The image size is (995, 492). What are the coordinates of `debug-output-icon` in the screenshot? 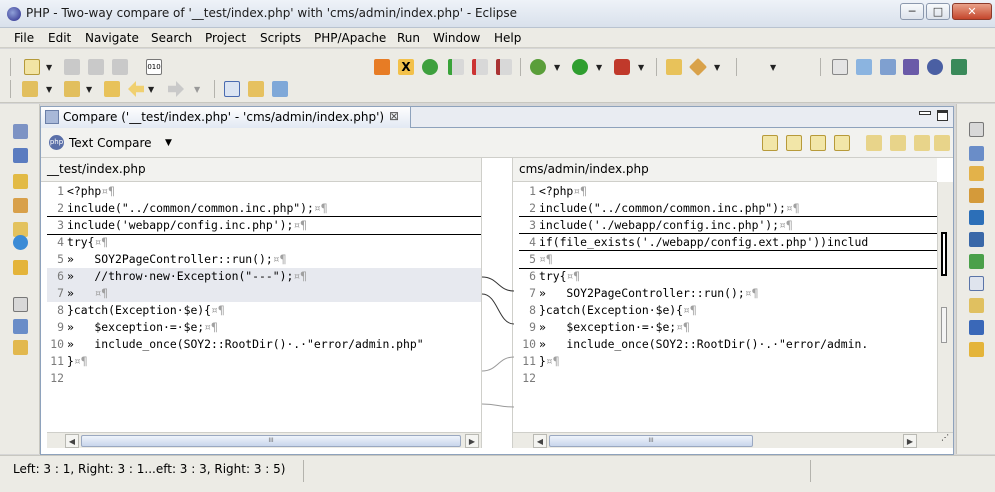 It's located at (976, 327).